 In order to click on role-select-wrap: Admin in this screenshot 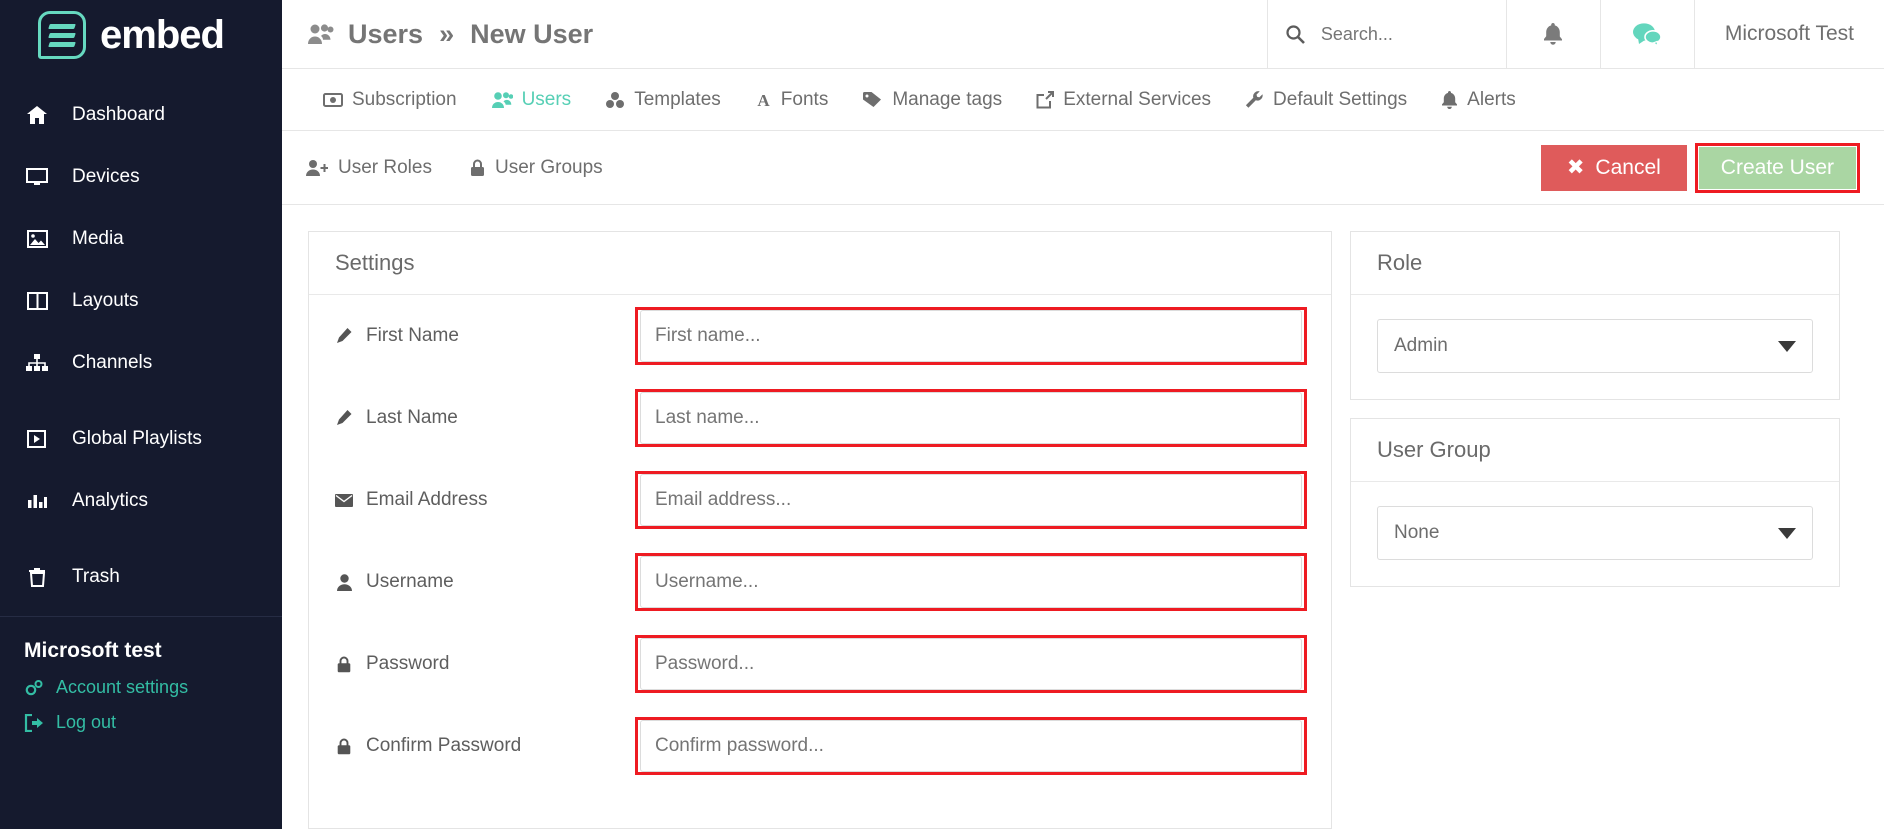, I will do `click(1595, 347)`.